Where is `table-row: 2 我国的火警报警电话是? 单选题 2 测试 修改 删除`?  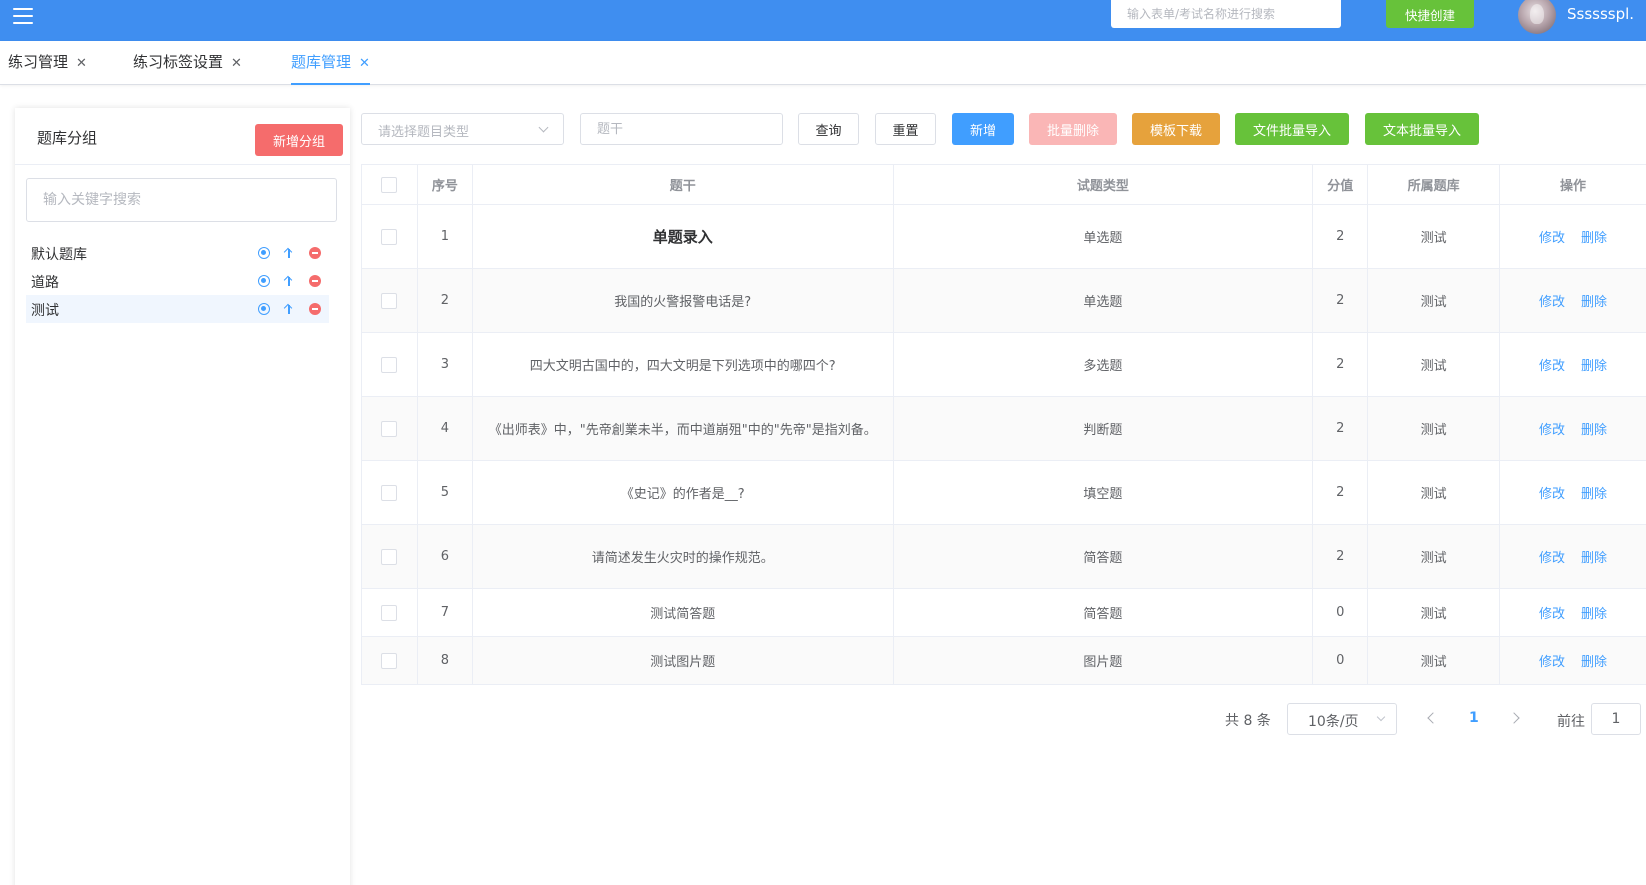 table-row: 2 我国的火警报警电话是? 单选题 2 测试 修改 删除 is located at coordinates (1004, 301).